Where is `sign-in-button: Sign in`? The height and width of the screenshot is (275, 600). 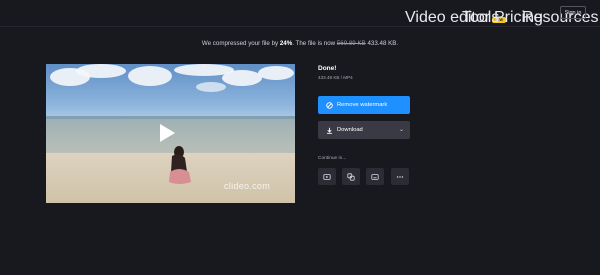
sign-in-button: Sign in is located at coordinates (573, 12).